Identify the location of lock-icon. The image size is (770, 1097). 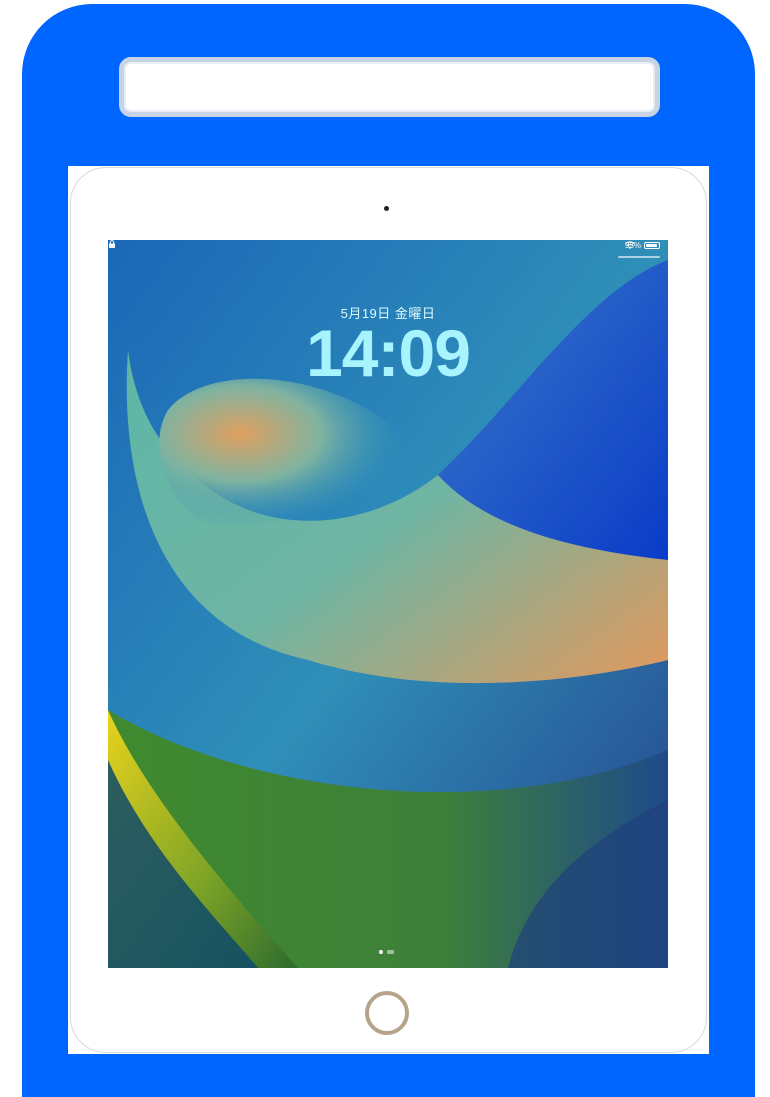
(112, 244).